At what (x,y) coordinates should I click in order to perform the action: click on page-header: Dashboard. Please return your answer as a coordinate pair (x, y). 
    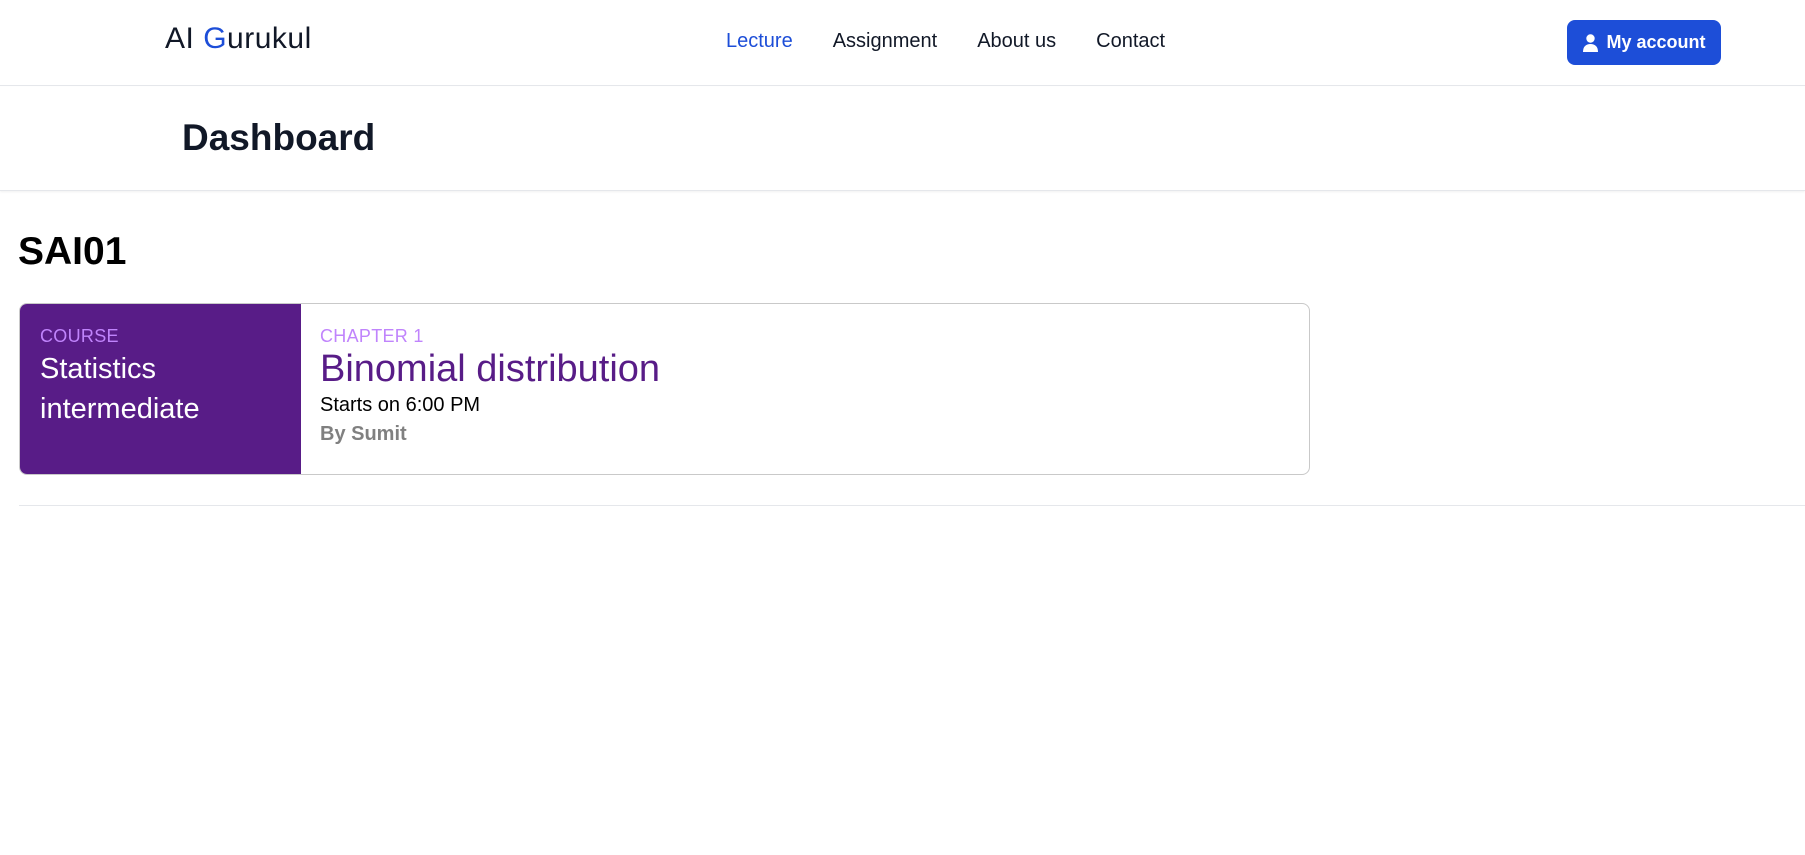
    Looking at the image, I should click on (902, 139).